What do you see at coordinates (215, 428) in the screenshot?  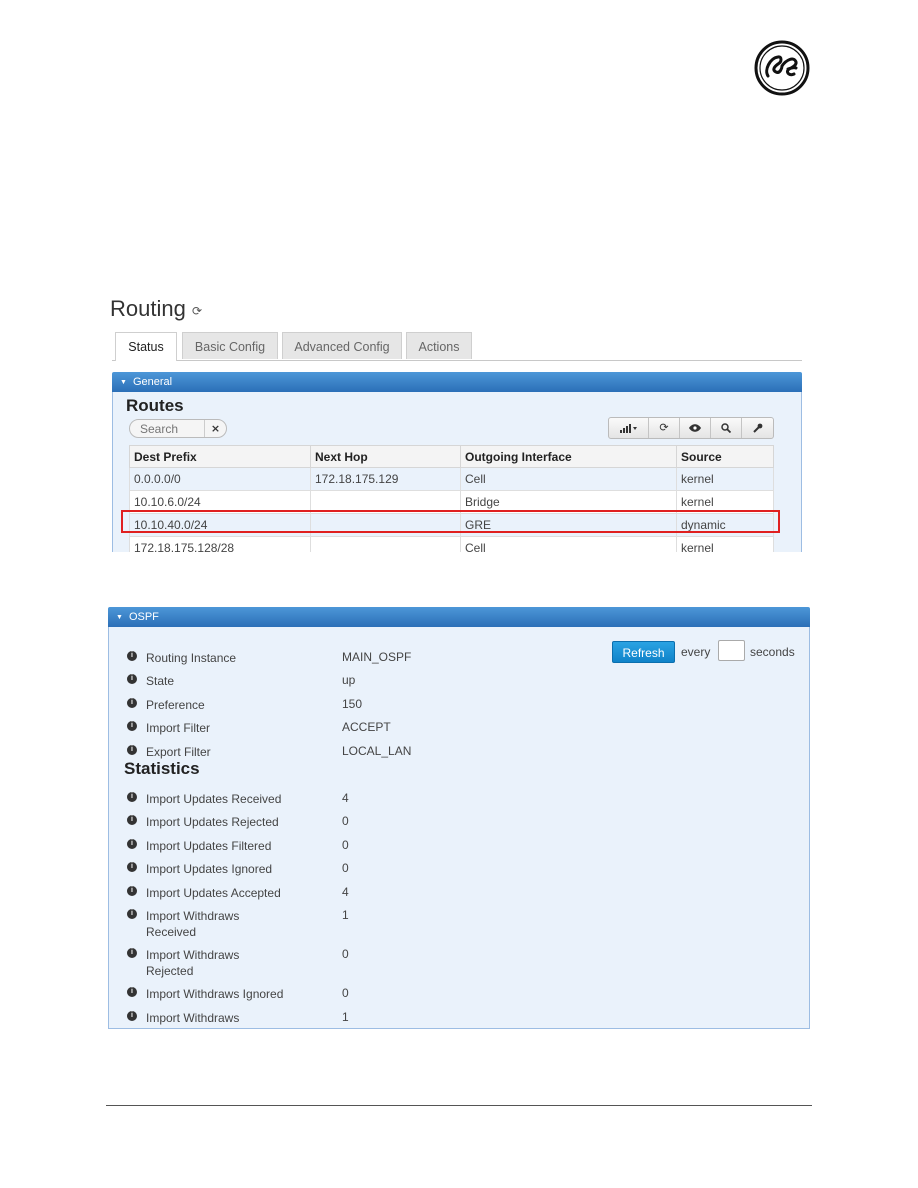 I see `search-clear-button: ×` at bounding box center [215, 428].